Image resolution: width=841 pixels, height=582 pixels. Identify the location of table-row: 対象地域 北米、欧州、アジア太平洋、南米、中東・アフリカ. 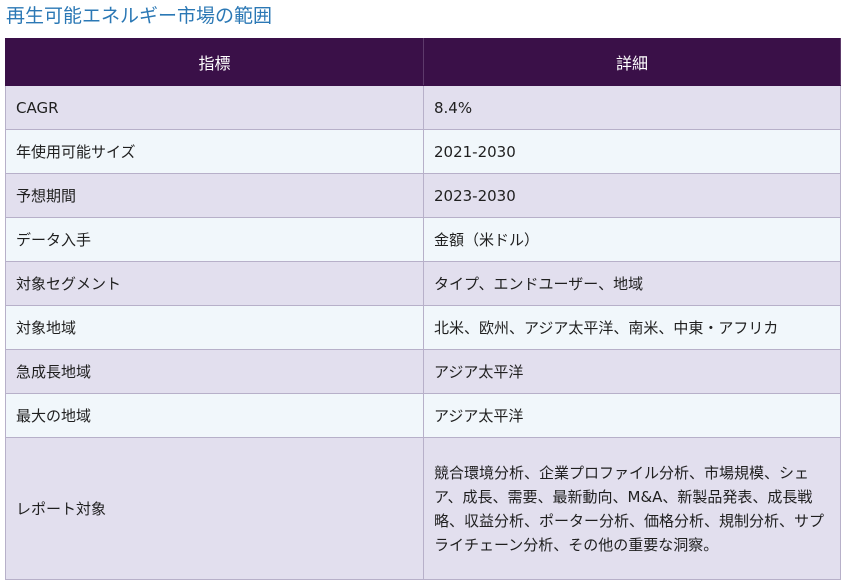
(423, 327).